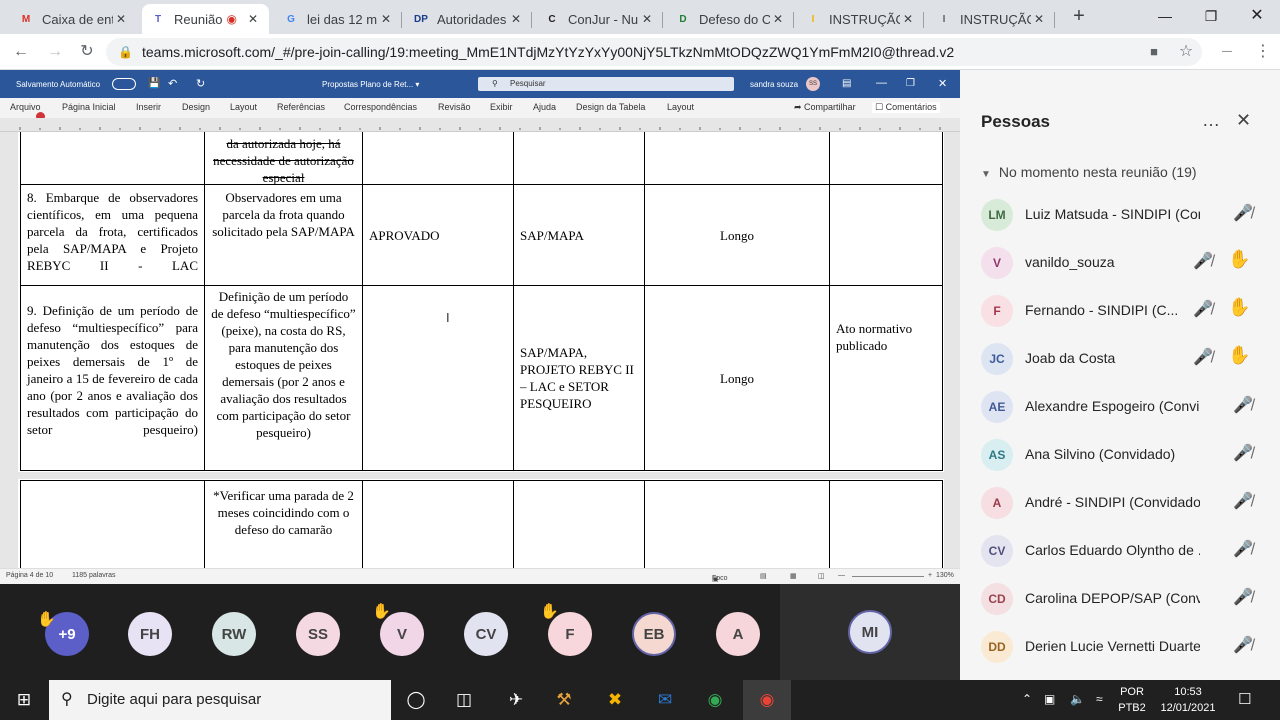 This screenshot has height=720, width=1280. I want to click on tray-chevron-icon: ⌃, so click(1027, 699).